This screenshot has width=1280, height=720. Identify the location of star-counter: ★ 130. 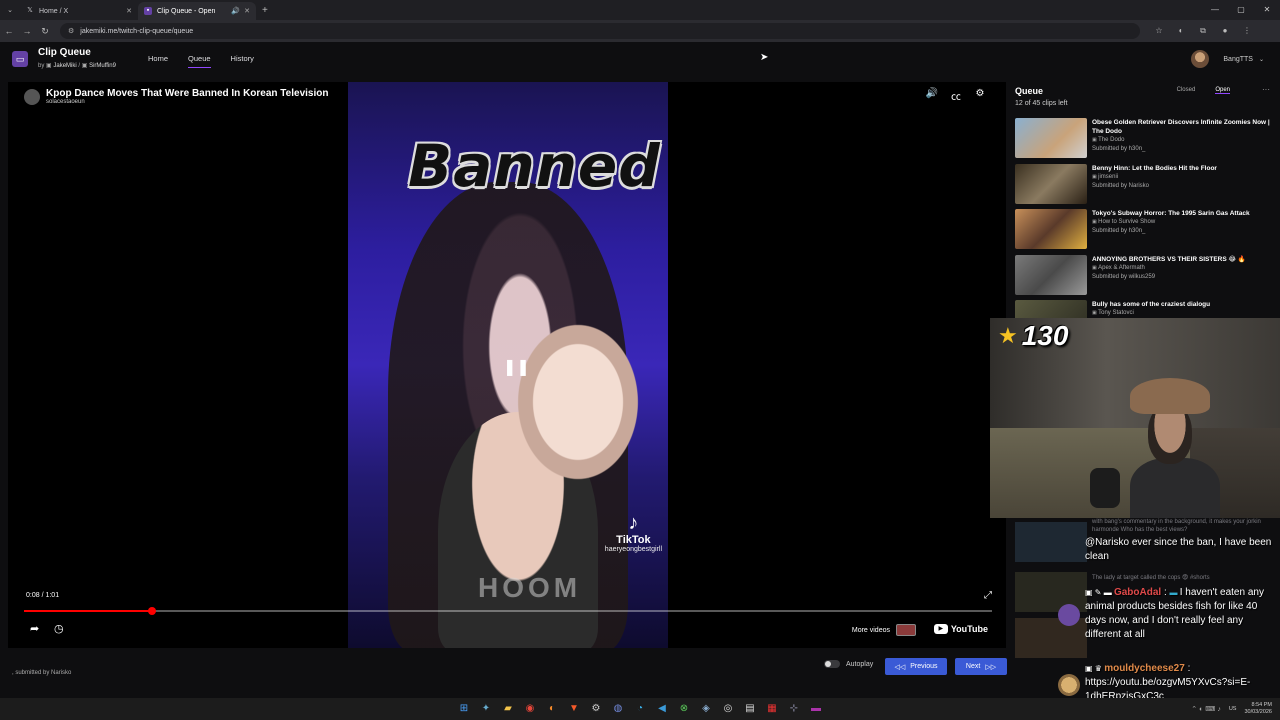
(1033, 336).